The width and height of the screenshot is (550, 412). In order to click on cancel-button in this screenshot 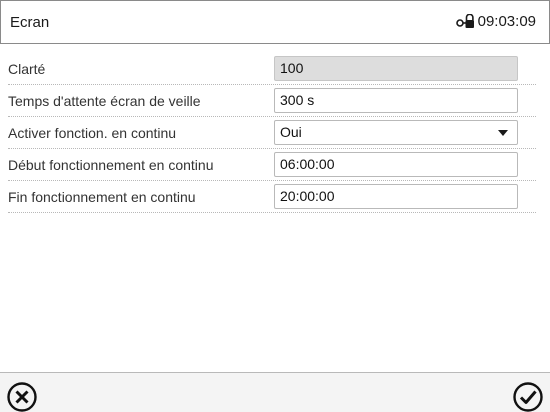, I will do `click(22, 396)`.